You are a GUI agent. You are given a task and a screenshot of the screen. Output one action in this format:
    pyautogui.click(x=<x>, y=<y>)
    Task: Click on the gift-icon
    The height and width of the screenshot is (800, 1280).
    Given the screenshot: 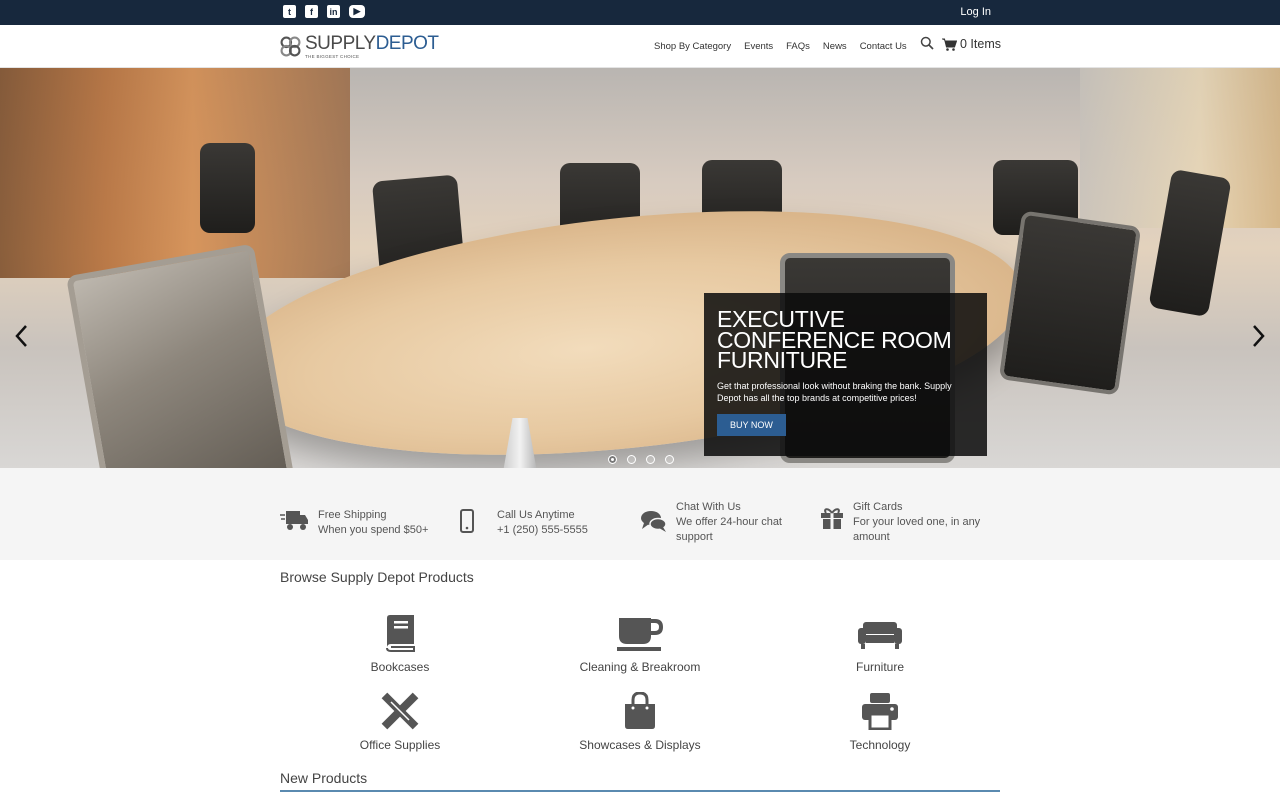 What is the action you would take?
    pyautogui.click(x=832, y=518)
    